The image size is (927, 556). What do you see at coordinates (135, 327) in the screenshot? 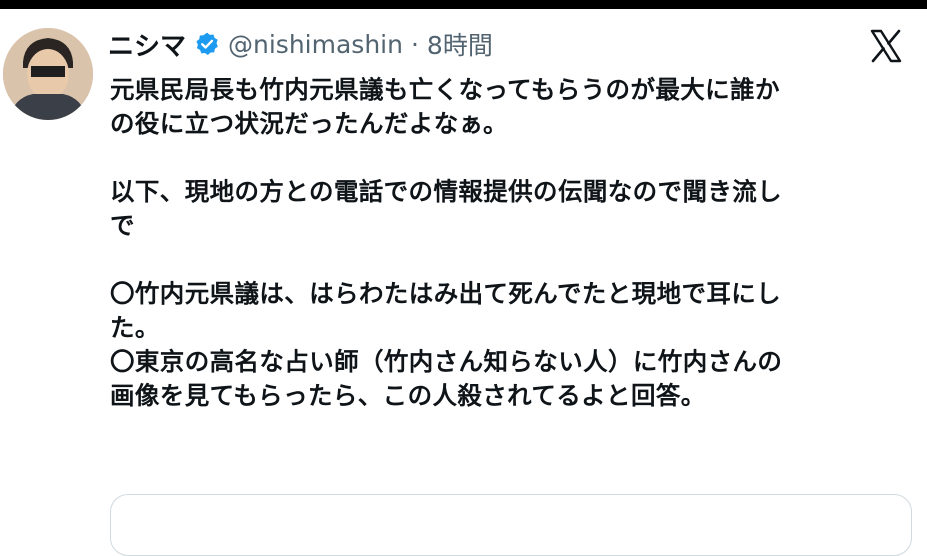
I see `tweet-line: た。` at bounding box center [135, 327].